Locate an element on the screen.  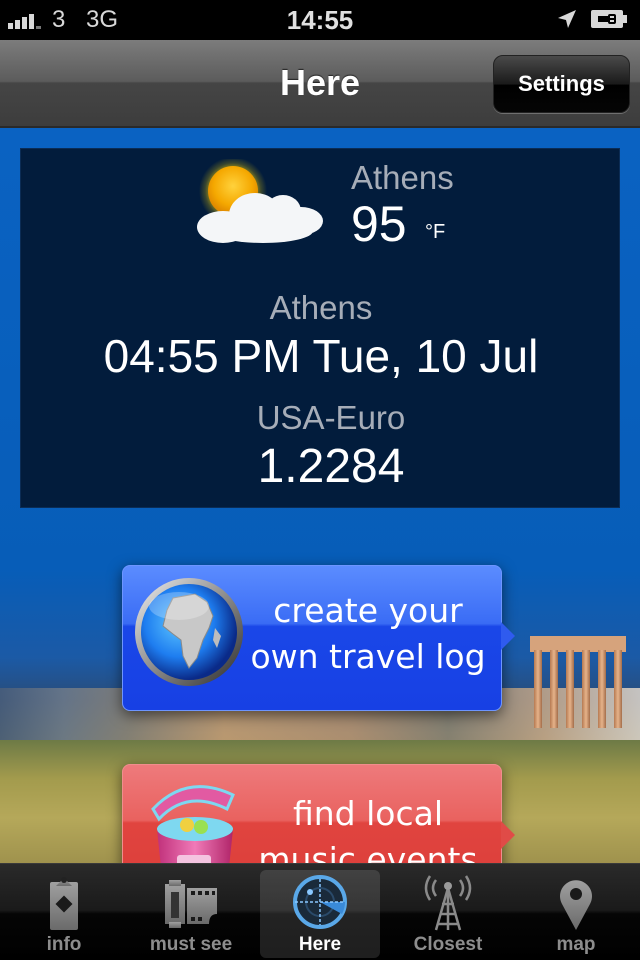
tab-map: map is located at coordinates (576, 914).